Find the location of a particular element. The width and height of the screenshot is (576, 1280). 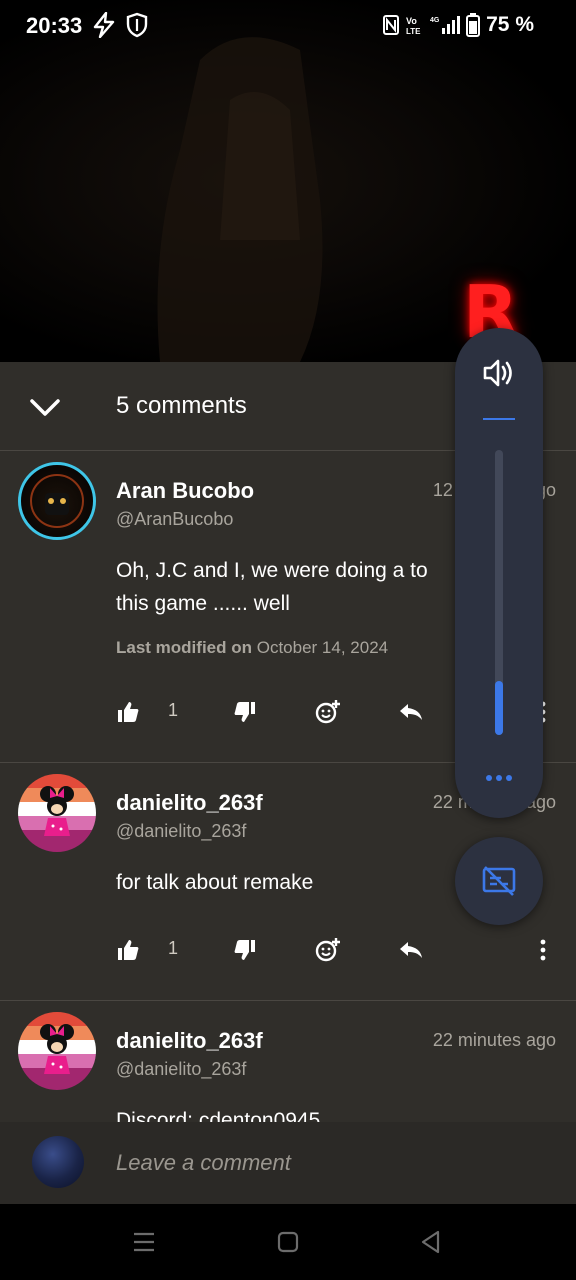

more-vertical-icon is located at coordinates (543, 950).